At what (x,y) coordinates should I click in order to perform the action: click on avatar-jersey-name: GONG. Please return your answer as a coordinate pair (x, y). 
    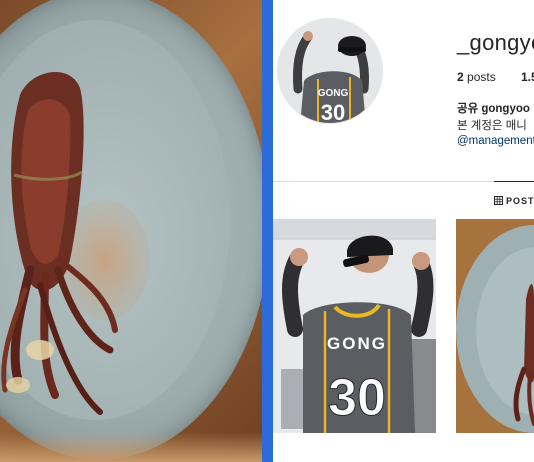
    Looking at the image, I should click on (333, 93).